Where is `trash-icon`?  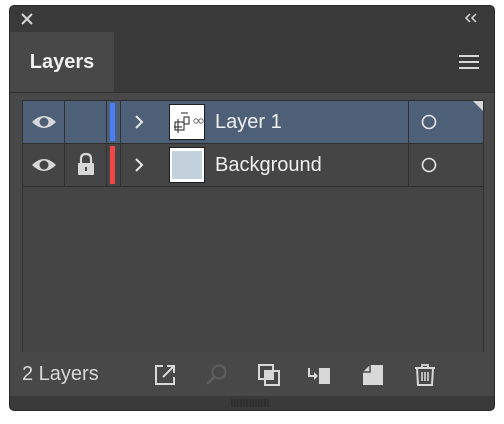 trash-icon is located at coordinates (425, 375).